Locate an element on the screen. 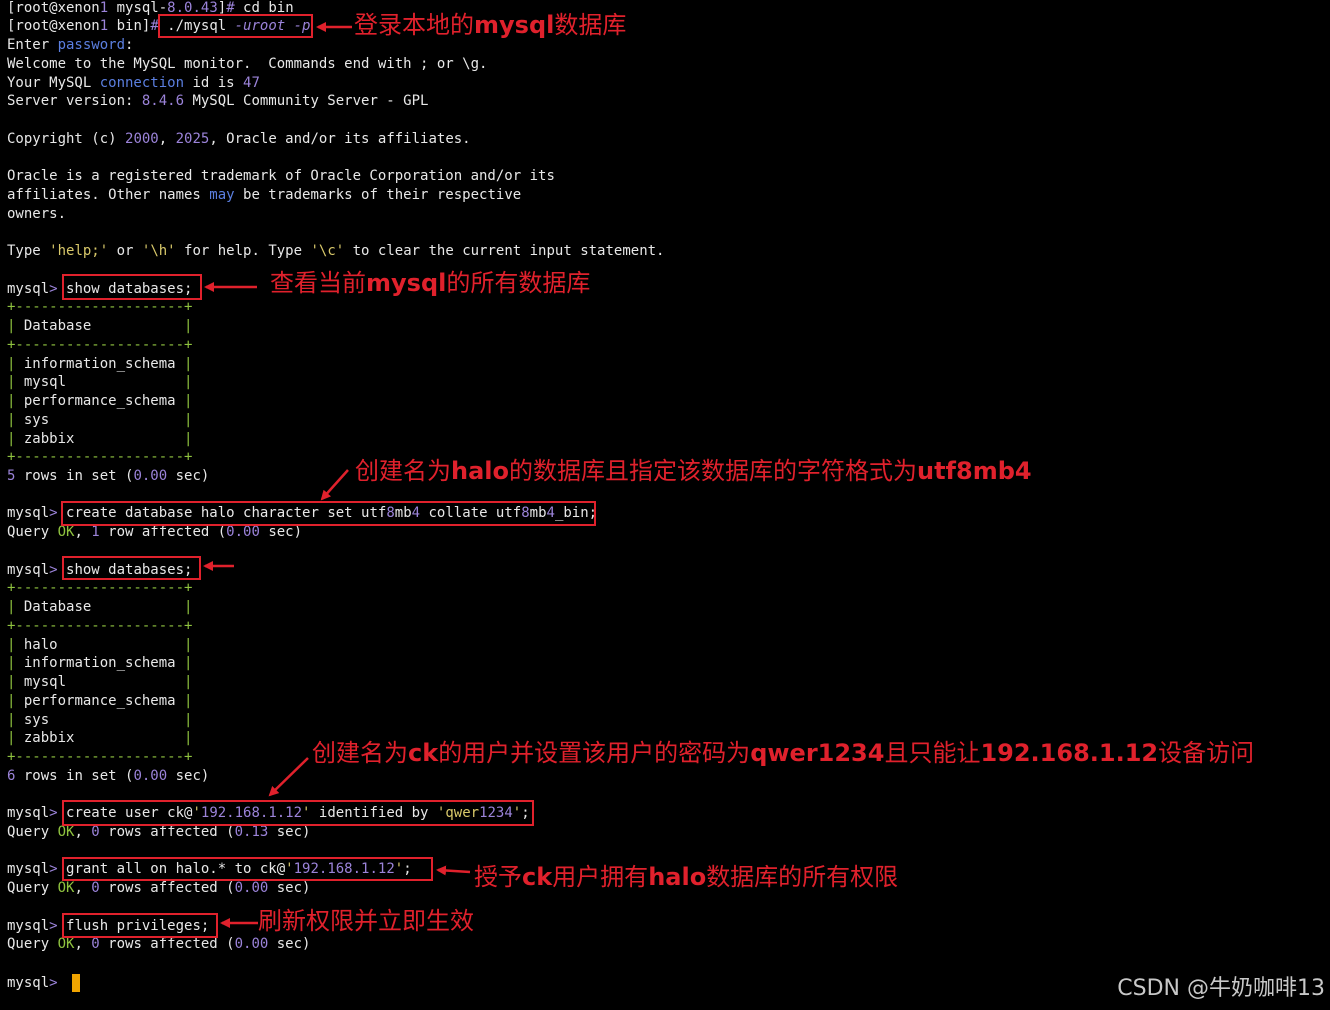 Image resolution: width=1330 pixels, height=1010 pixels. annotation-show-databases: 查看当前mysql的所有数据库 is located at coordinates (430, 283).